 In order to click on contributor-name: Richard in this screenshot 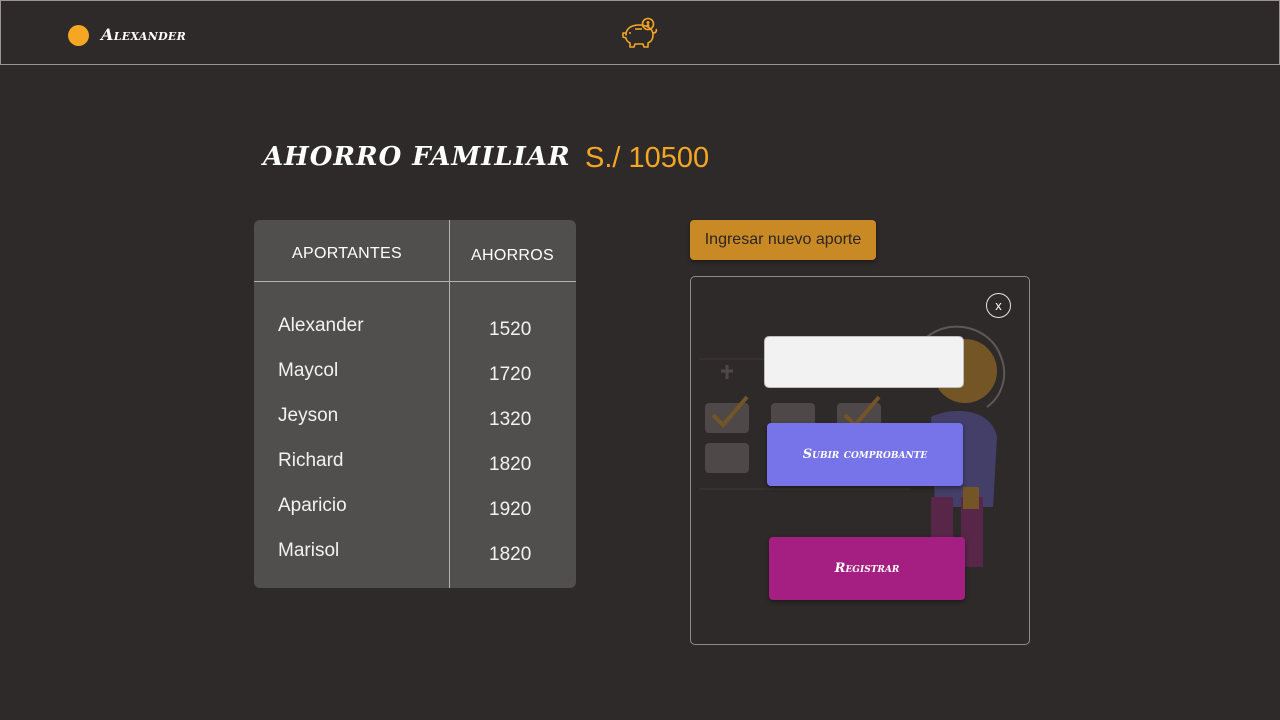, I will do `click(311, 460)`.